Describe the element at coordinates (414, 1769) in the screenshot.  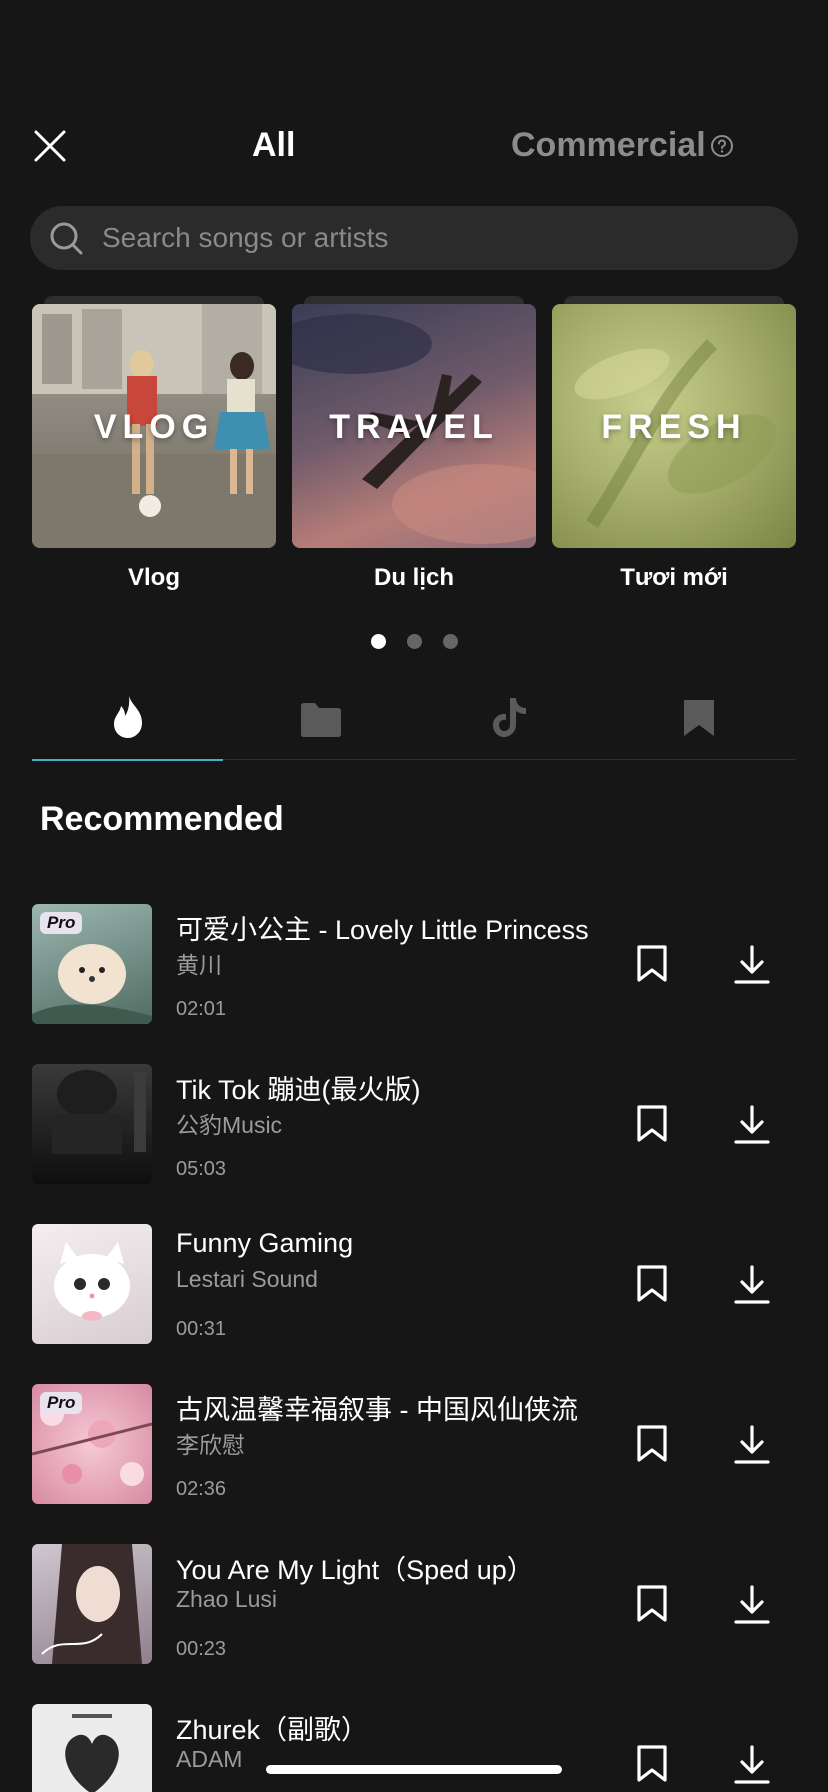
I see `home-indicator` at that location.